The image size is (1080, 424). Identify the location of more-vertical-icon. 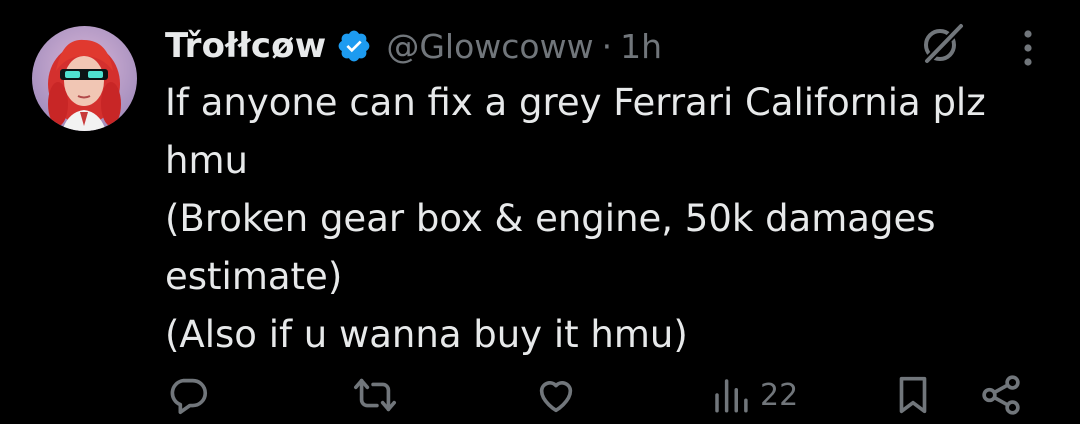
(1028, 48).